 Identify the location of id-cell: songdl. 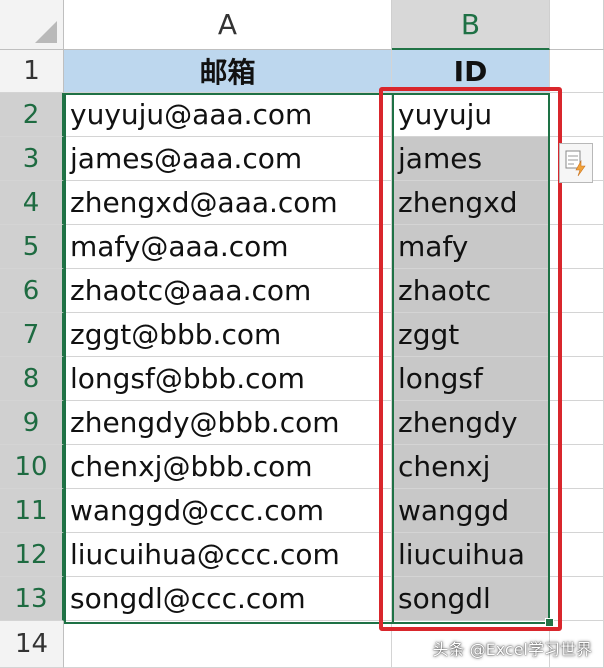
(471, 599).